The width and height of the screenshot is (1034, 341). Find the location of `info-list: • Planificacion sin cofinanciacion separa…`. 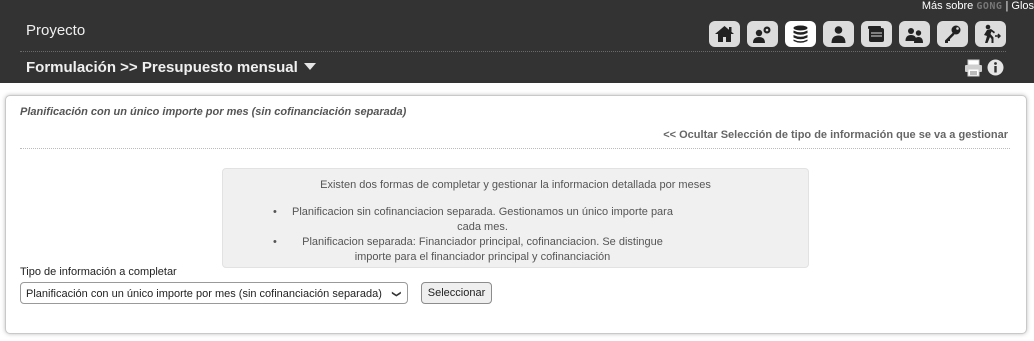

info-list: • Planificacion sin cofinanciacion separa… is located at coordinates (515, 235).